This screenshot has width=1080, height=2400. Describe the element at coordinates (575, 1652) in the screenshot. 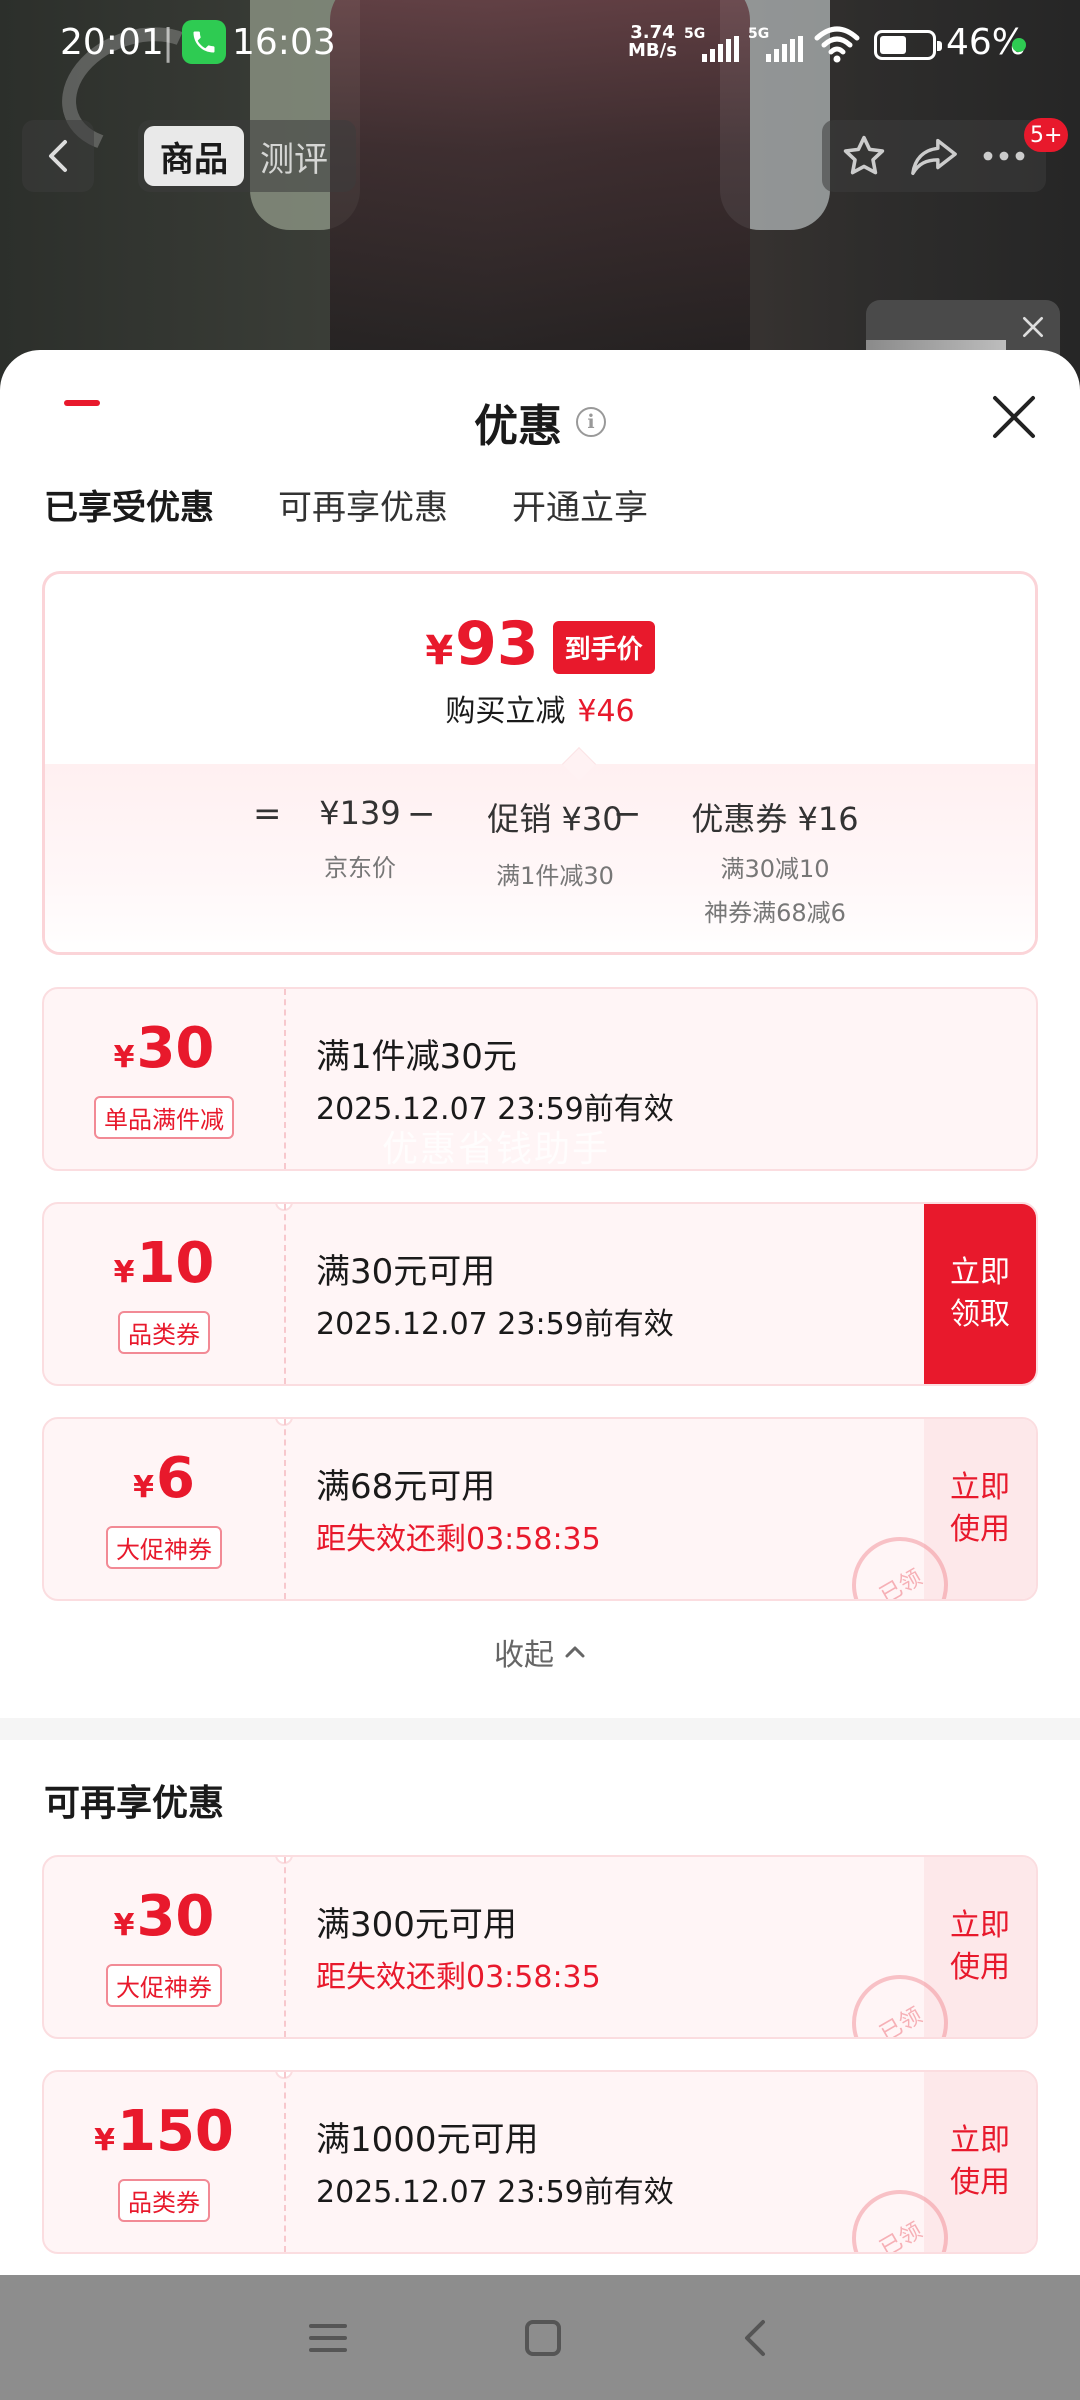

I see `chevron-up-icon` at that location.